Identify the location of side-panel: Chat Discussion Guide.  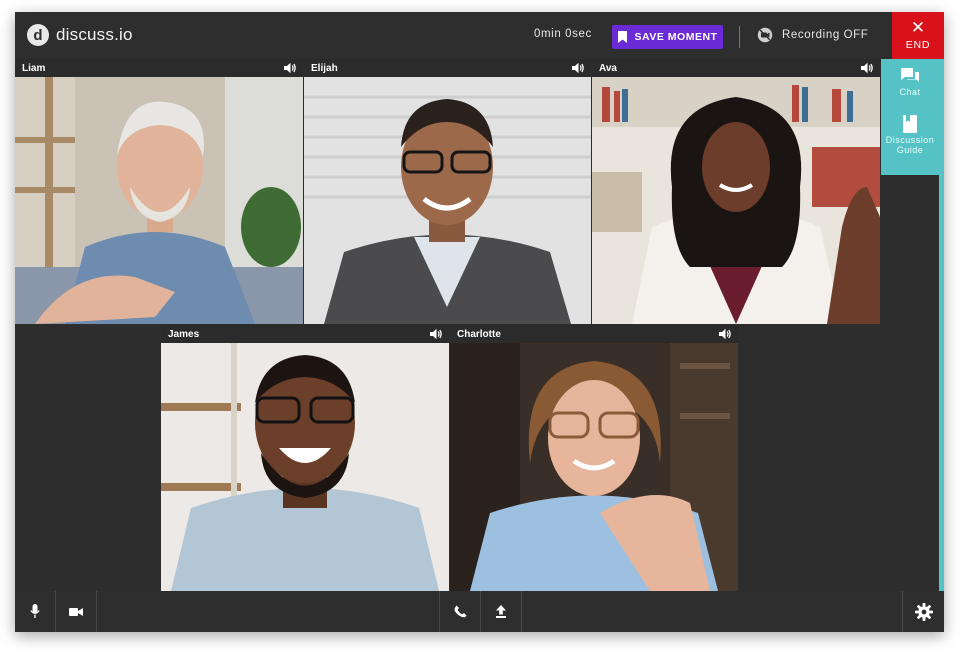
(910, 117).